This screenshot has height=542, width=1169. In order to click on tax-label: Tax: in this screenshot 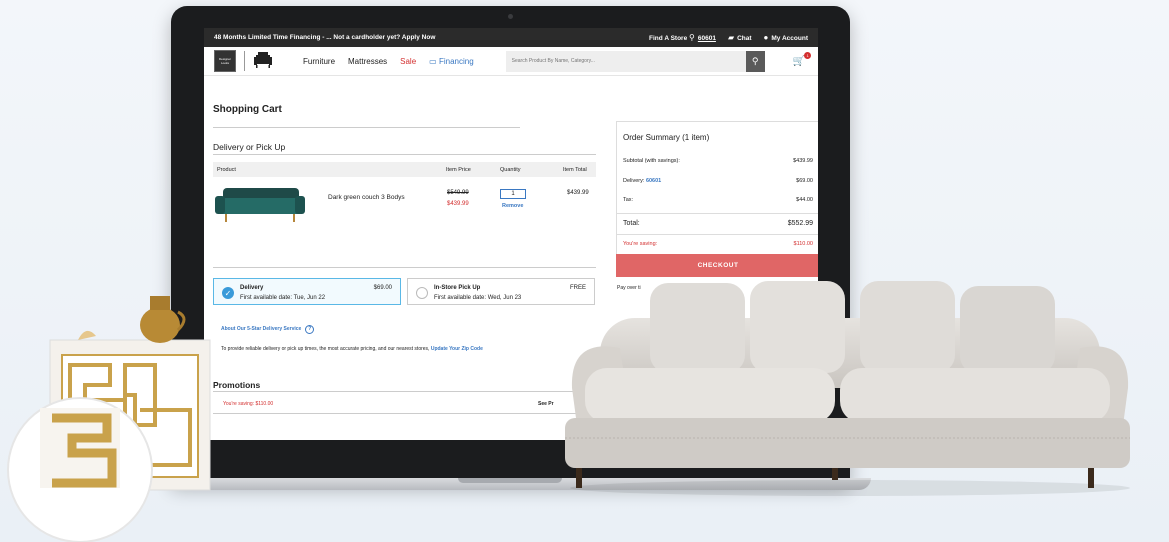, I will do `click(628, 200)`.